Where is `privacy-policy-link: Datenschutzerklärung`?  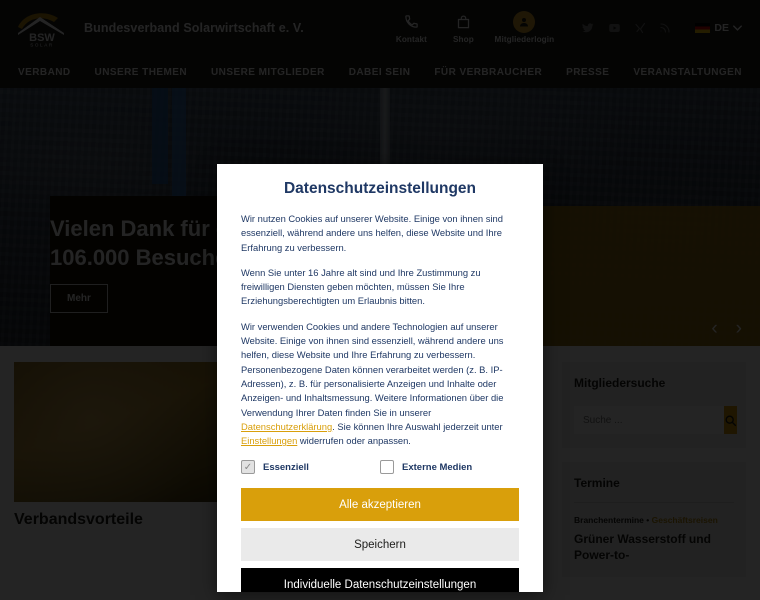
privacy-policy-link: Datenschutzerklärung is located at coordinates (286, 426).